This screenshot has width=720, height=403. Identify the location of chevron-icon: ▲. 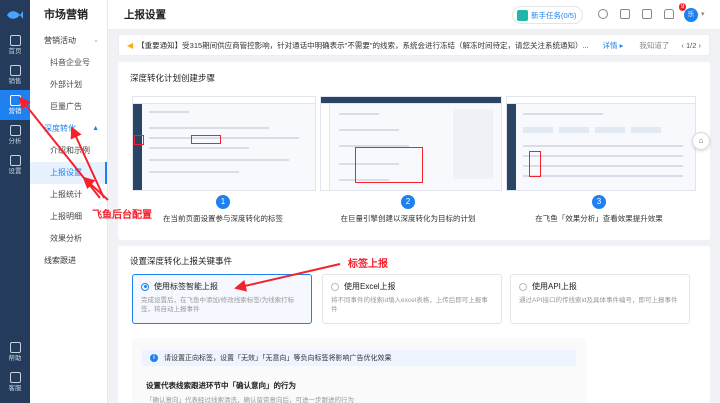
(95, 128).